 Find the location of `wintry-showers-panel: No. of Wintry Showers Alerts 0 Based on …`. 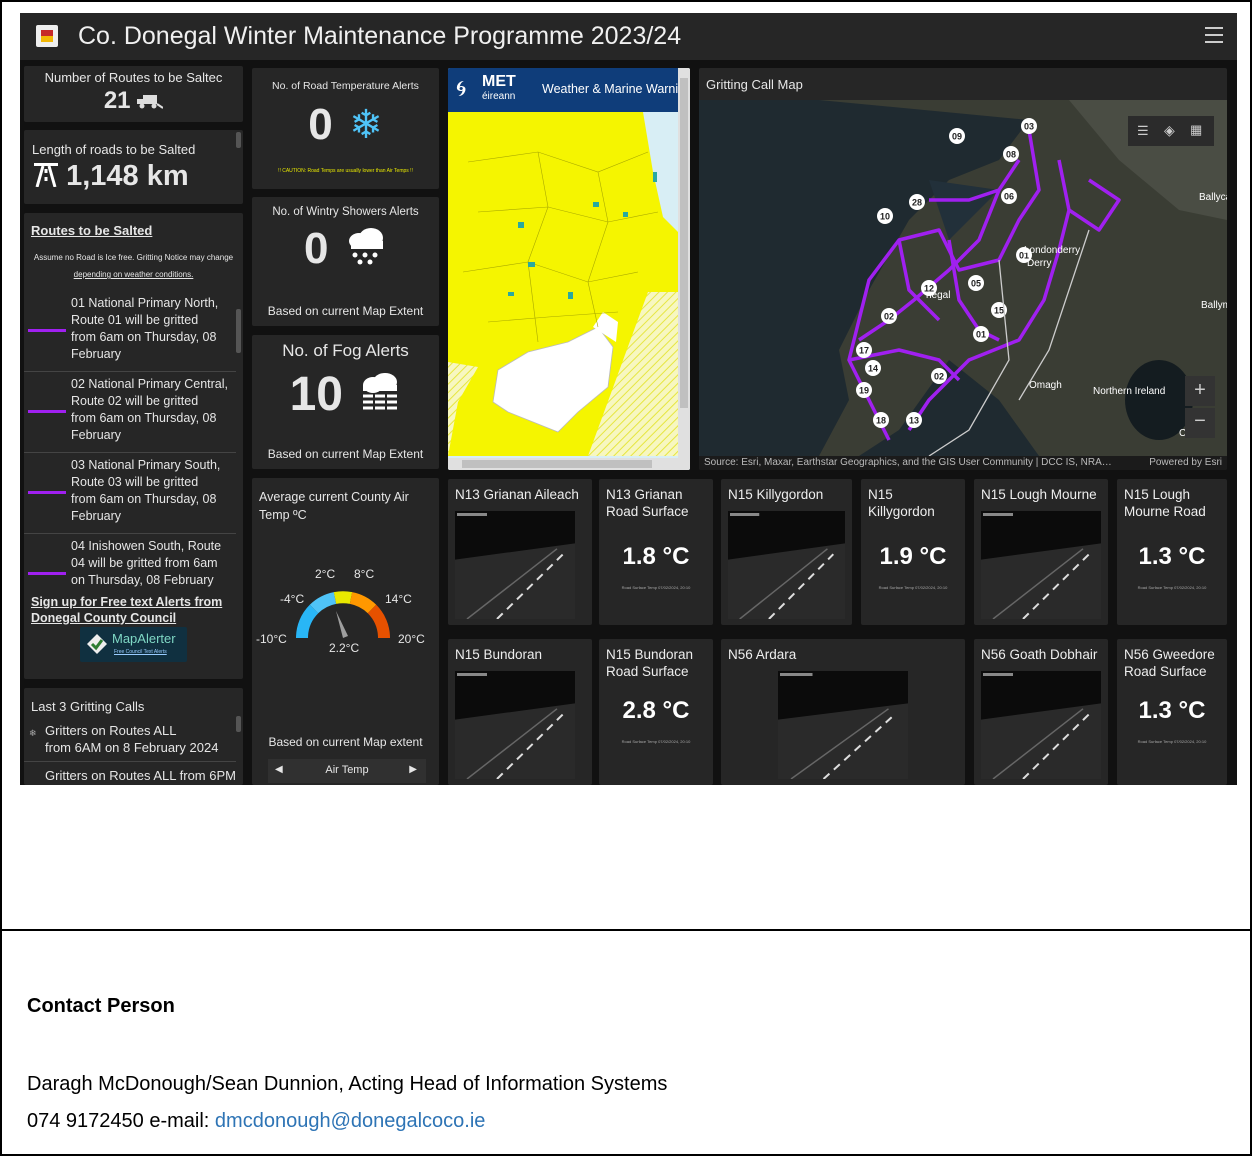

wintry-showers-panel: No. of Wintry Showers Alerts 0 Based on … is located at coordinates (345, 261).